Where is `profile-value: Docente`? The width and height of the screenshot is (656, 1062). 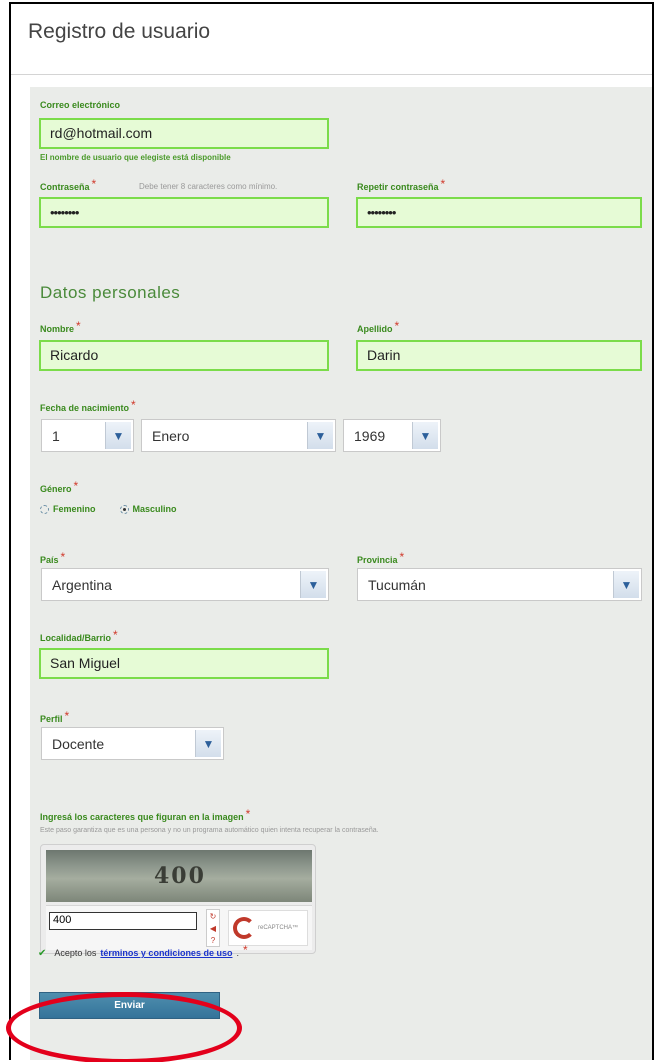
profile-value: Docente is located at coordinates (78, 744).